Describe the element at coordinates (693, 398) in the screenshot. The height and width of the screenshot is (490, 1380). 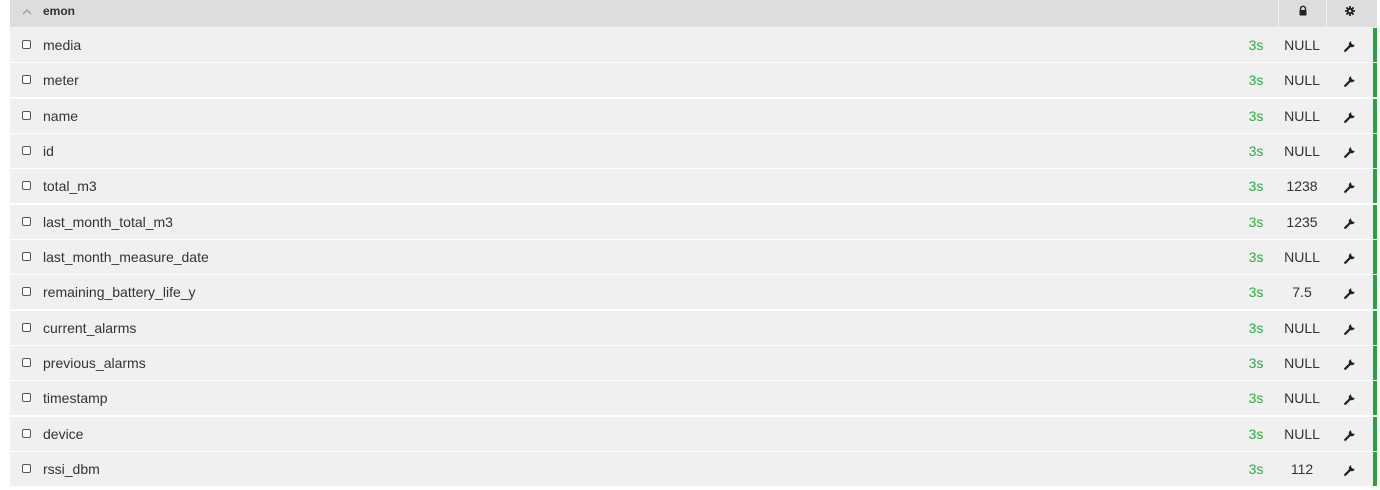
I see `feed-row: timestamp 3s NULL` at that location.